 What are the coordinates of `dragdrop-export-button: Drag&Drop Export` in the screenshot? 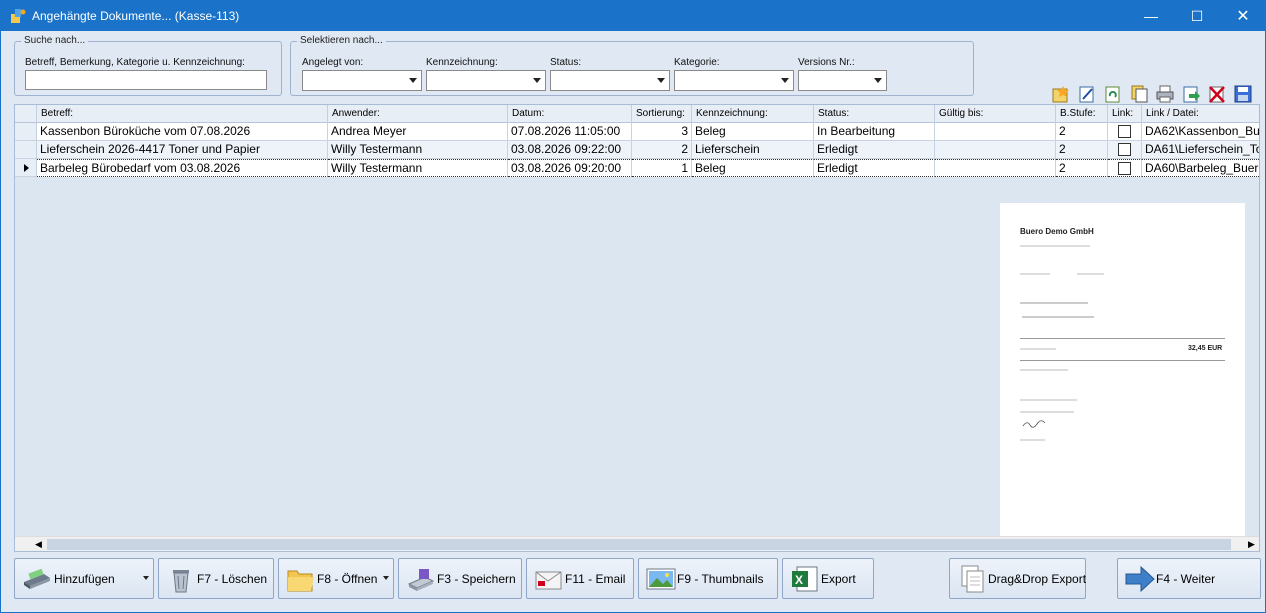 It's located at (1017, 578).